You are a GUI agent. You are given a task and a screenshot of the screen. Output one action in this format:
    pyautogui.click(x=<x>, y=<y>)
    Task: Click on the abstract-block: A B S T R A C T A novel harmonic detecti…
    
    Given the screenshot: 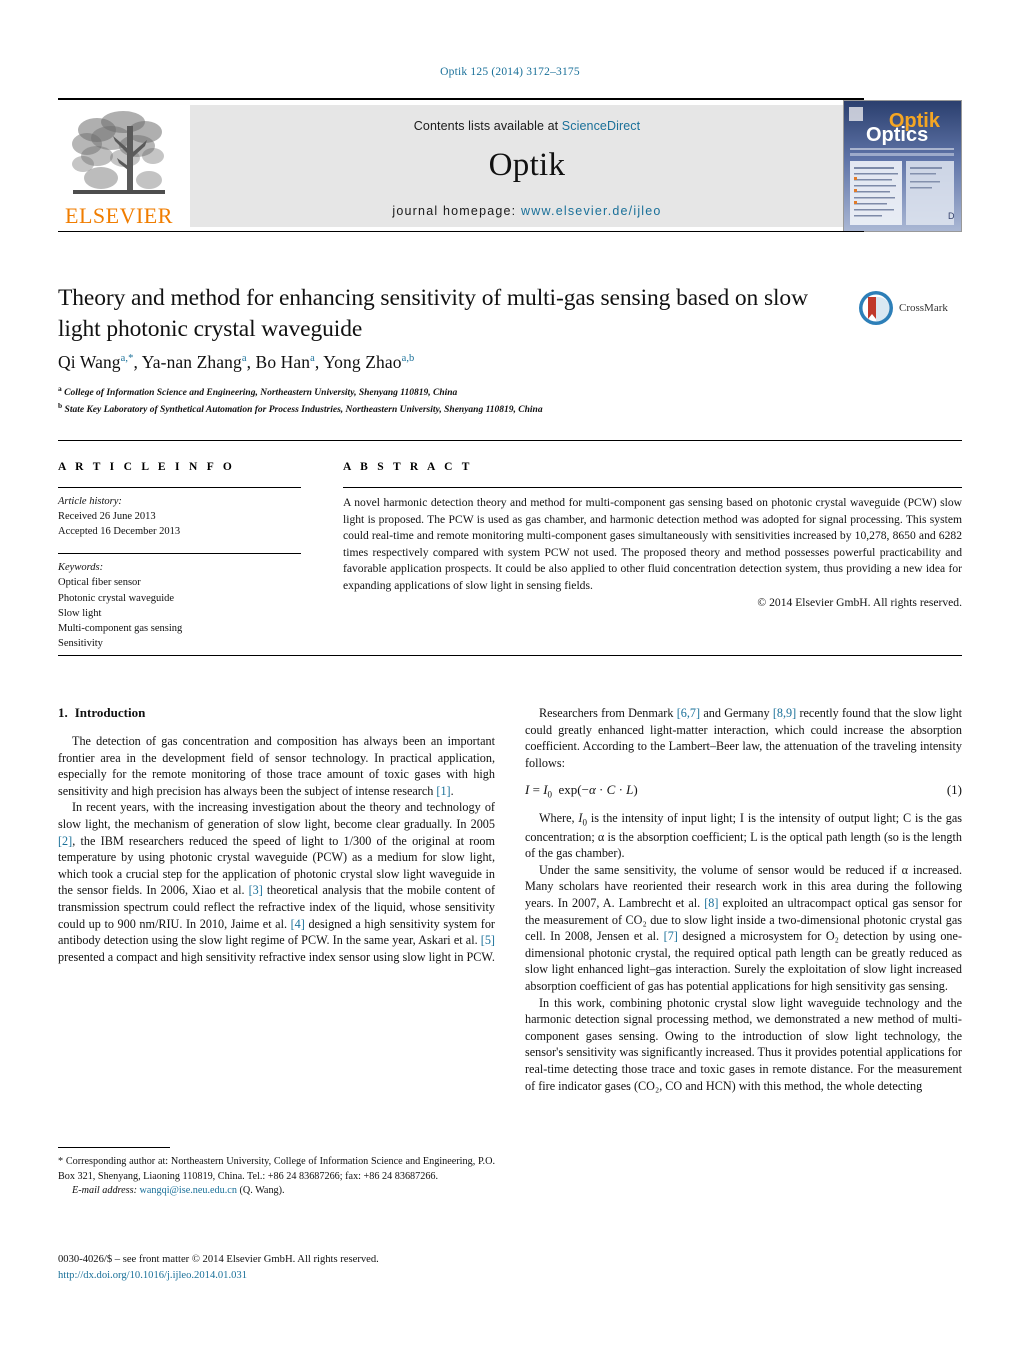 What is the action you would take?
    pyautogui.click(x=652, y=535)
    